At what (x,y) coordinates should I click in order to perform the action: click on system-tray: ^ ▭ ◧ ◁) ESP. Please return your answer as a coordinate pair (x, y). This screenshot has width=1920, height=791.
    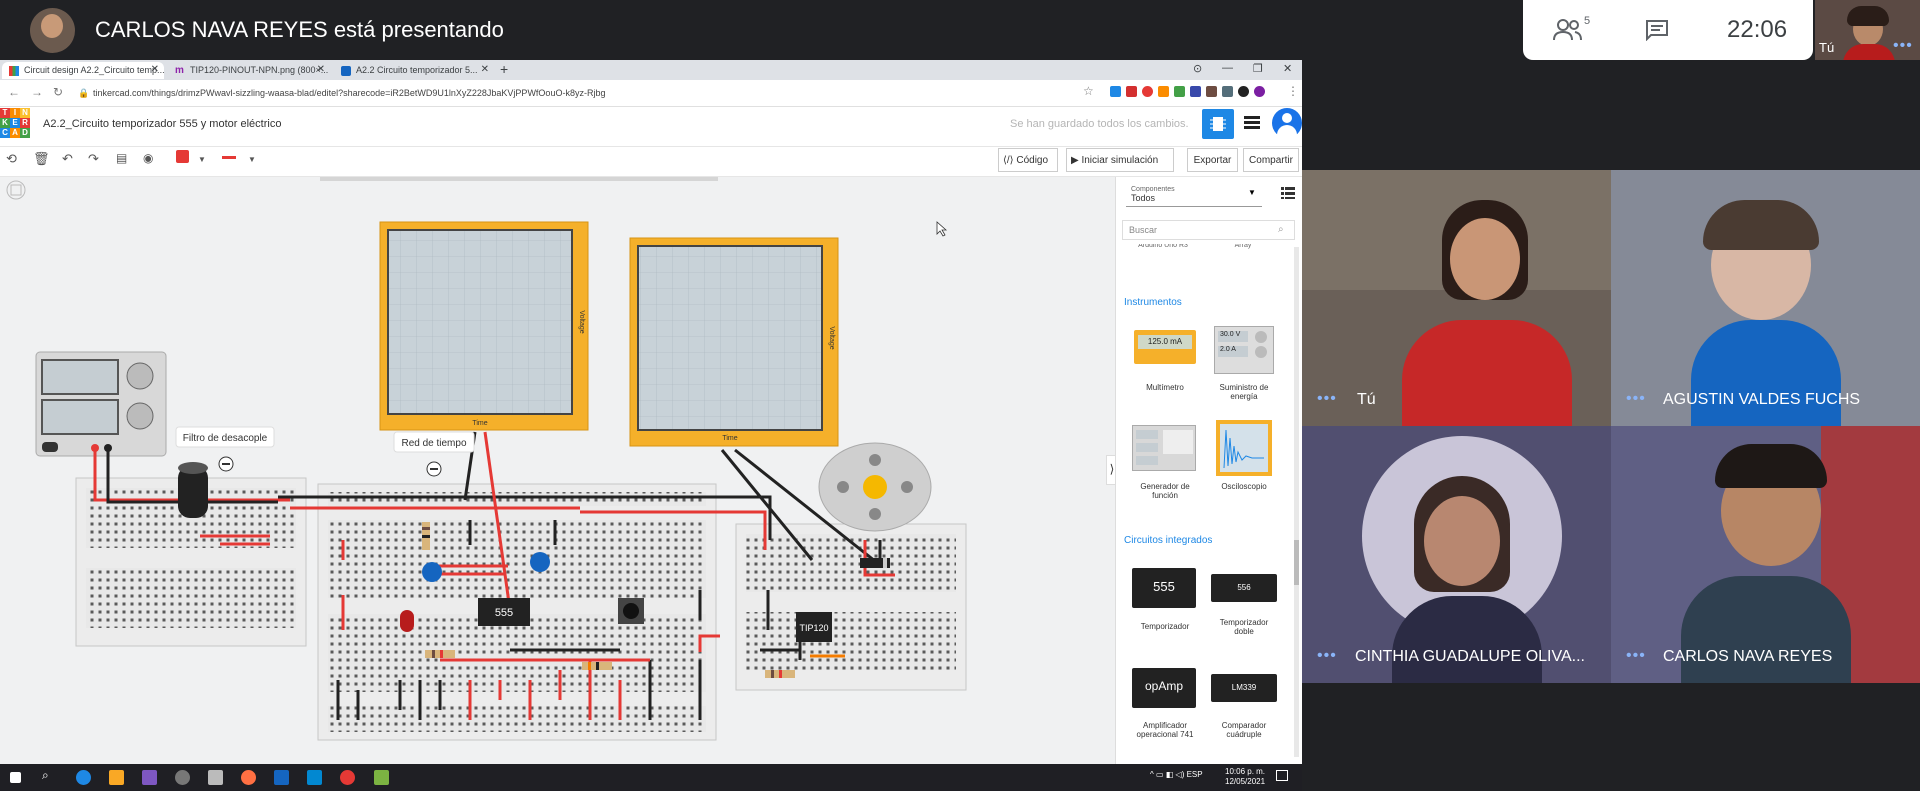
    Looking at the image, I should click on (1176, 774).